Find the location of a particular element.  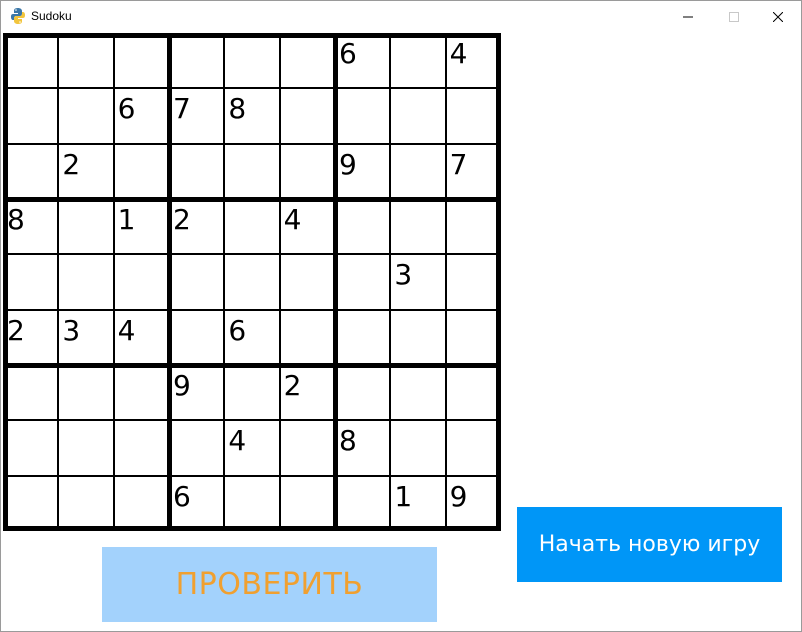

new-game-button: Начать новую игру is located at coordinates (649, 544).